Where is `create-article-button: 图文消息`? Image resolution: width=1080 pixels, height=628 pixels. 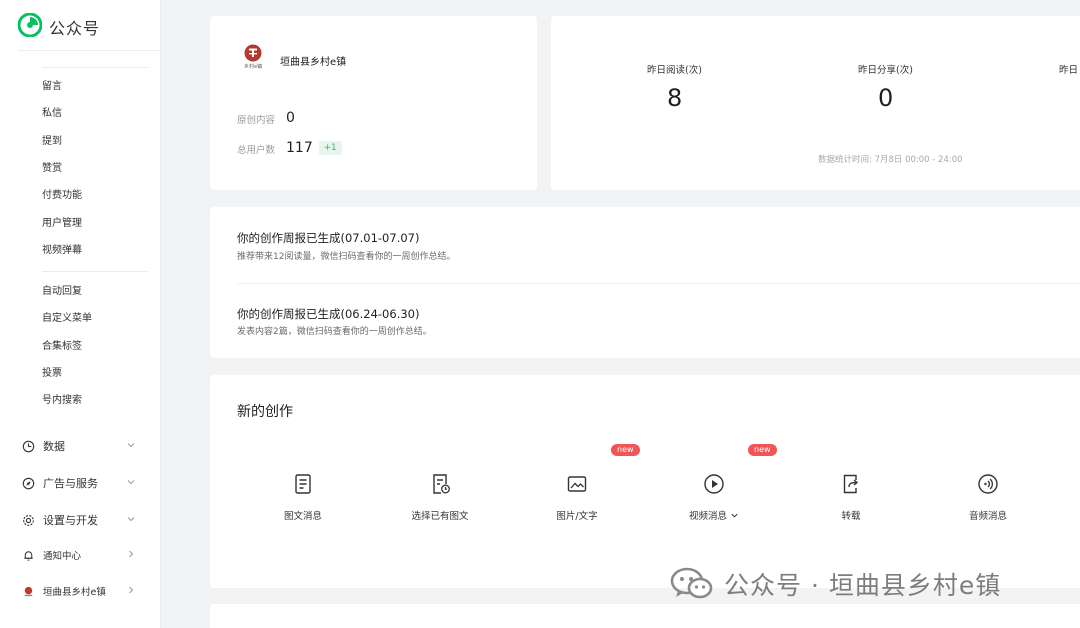 create-article-button: 图文消息 is located at coordinates (303, 503).